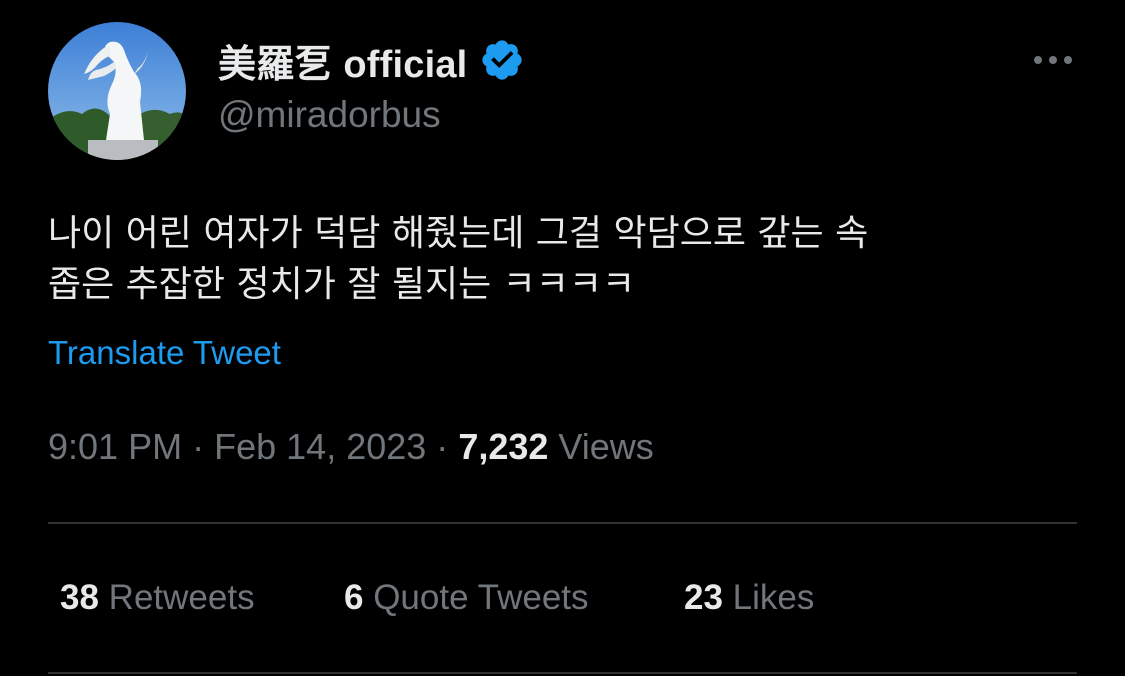 This screenshot has width=1125, height=676. What do you see at coordinates (181, 597) in the screenshot?
I see `retweets-label: Retweets` at bounding box center [181, 597].